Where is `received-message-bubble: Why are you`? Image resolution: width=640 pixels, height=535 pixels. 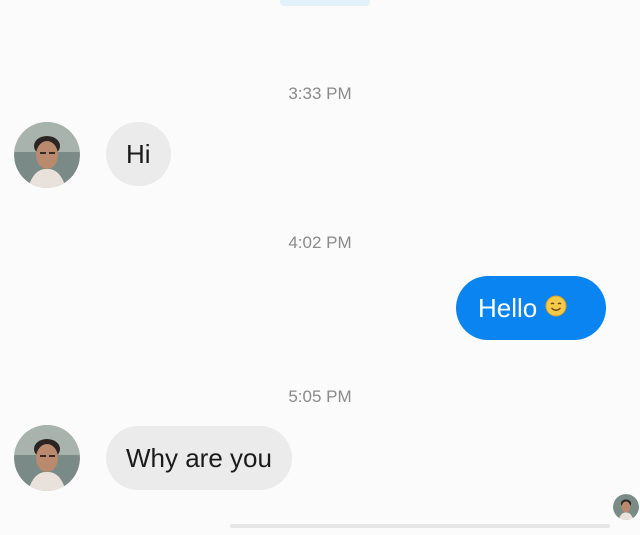 received-message-bubble: Why are you is located at coordinates (199, 458).